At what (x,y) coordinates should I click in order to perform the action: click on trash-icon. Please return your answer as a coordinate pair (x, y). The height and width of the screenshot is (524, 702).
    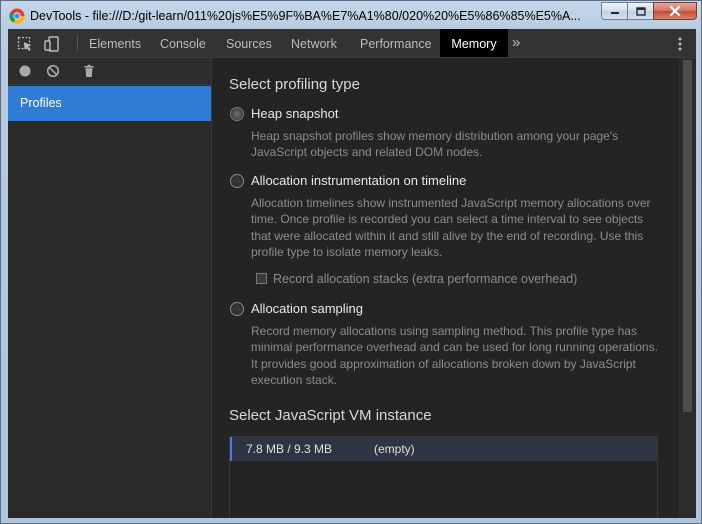
    Looking at the image, I should click on (89, 71).